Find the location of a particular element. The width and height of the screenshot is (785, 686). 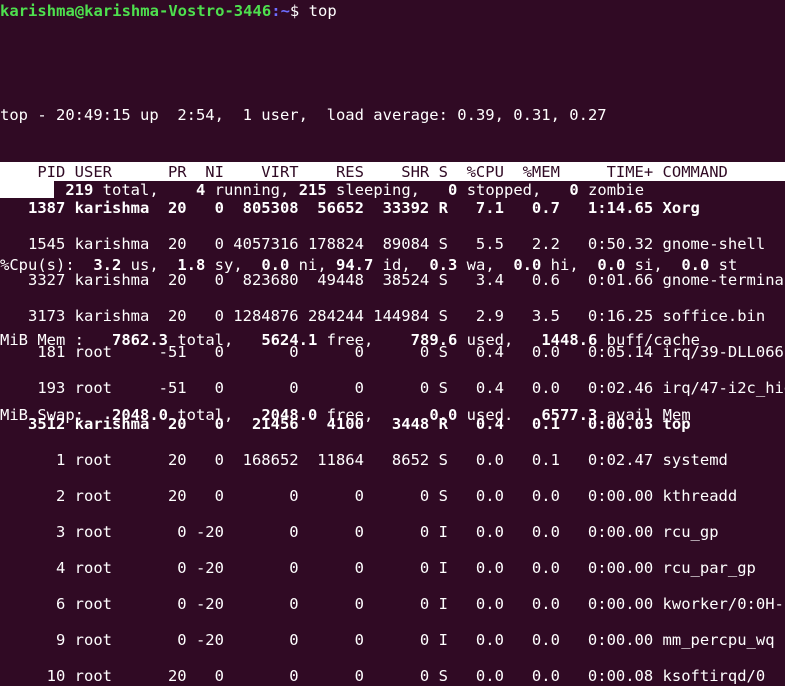

summary-load: 0.39, 0.31, 0.27 is located at coordinates (532, 115).